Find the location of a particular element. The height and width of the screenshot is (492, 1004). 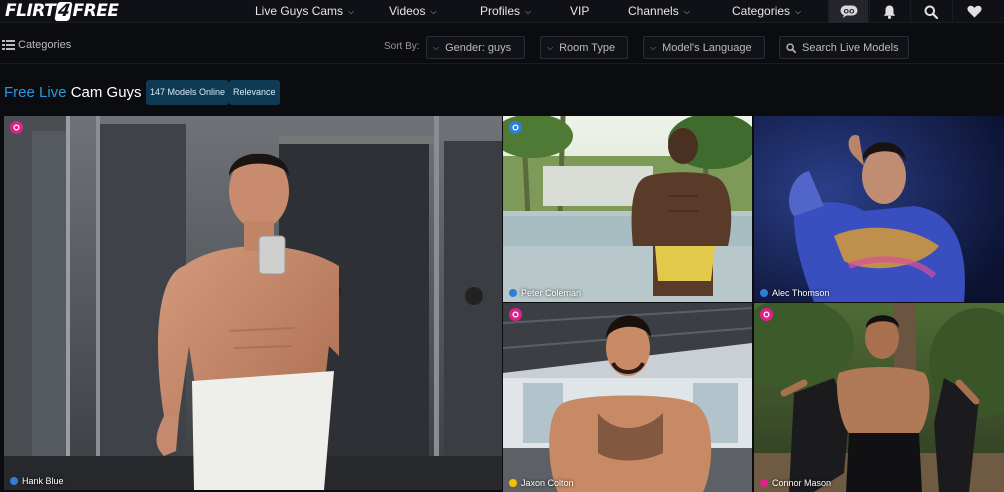

nav-label: Channels is located at coordinates (653, 11).